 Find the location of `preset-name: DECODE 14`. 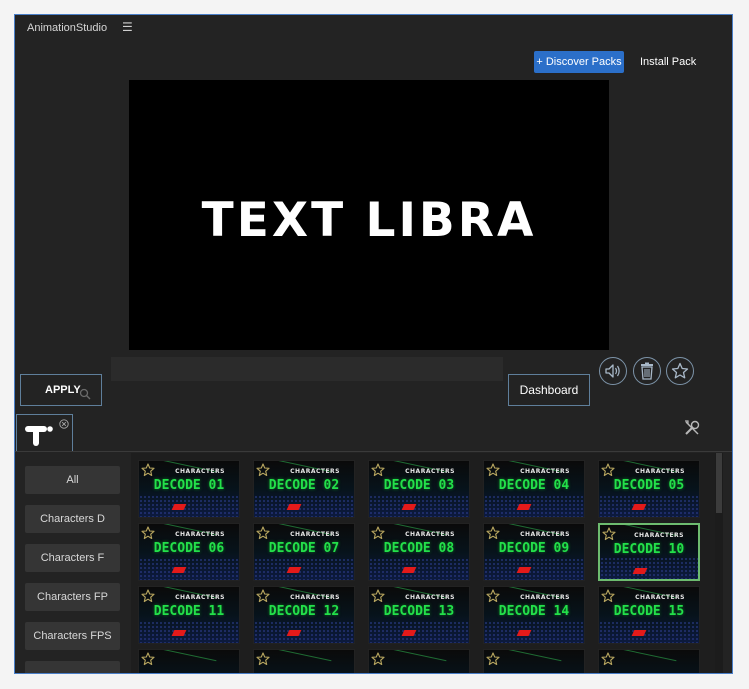

preset-name: DECODE 14 is located at coordinates (534, 611).